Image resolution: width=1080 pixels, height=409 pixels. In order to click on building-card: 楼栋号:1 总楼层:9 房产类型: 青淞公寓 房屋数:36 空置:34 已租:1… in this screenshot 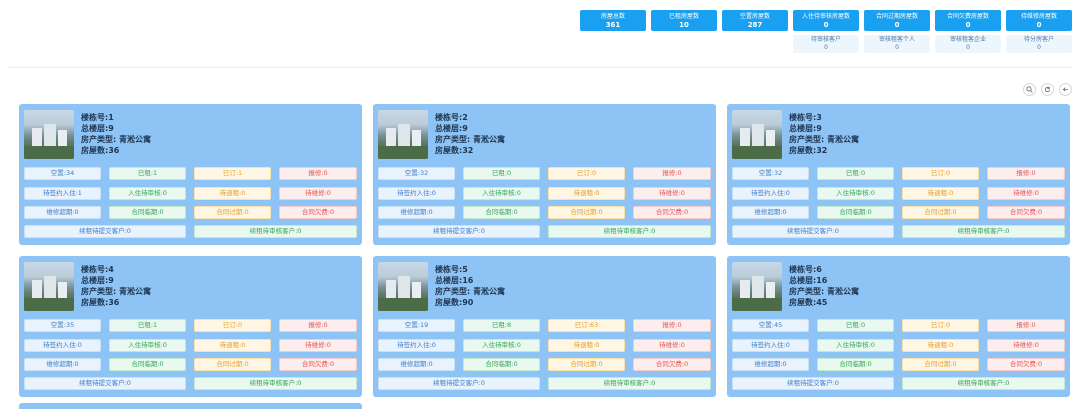, I will do `click(190, 174)`.